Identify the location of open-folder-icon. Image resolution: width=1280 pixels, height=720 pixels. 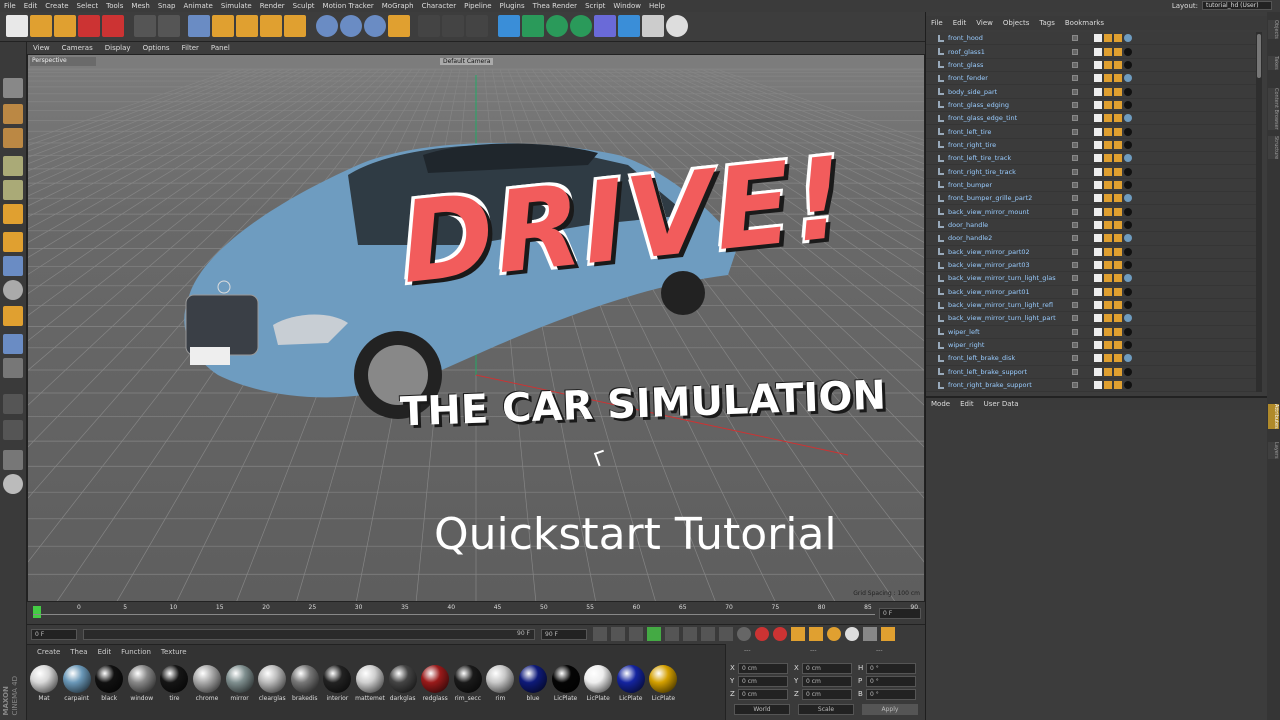
(41, 26).